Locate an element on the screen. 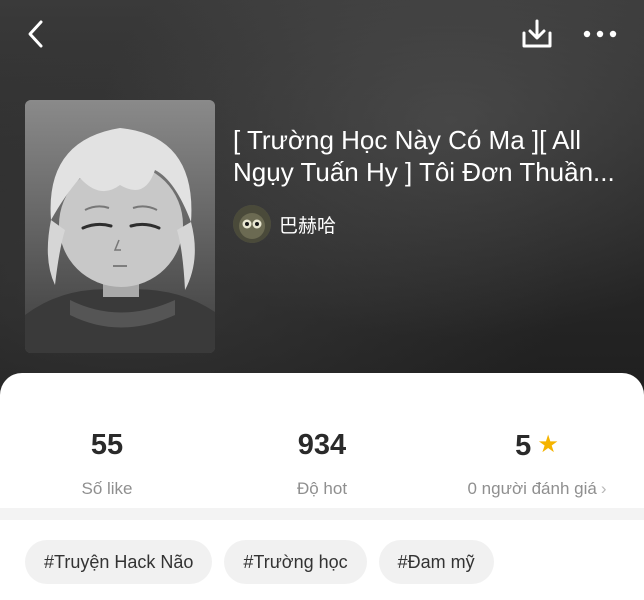  hot-label: Độ hot is located at coordinates (322, 488).